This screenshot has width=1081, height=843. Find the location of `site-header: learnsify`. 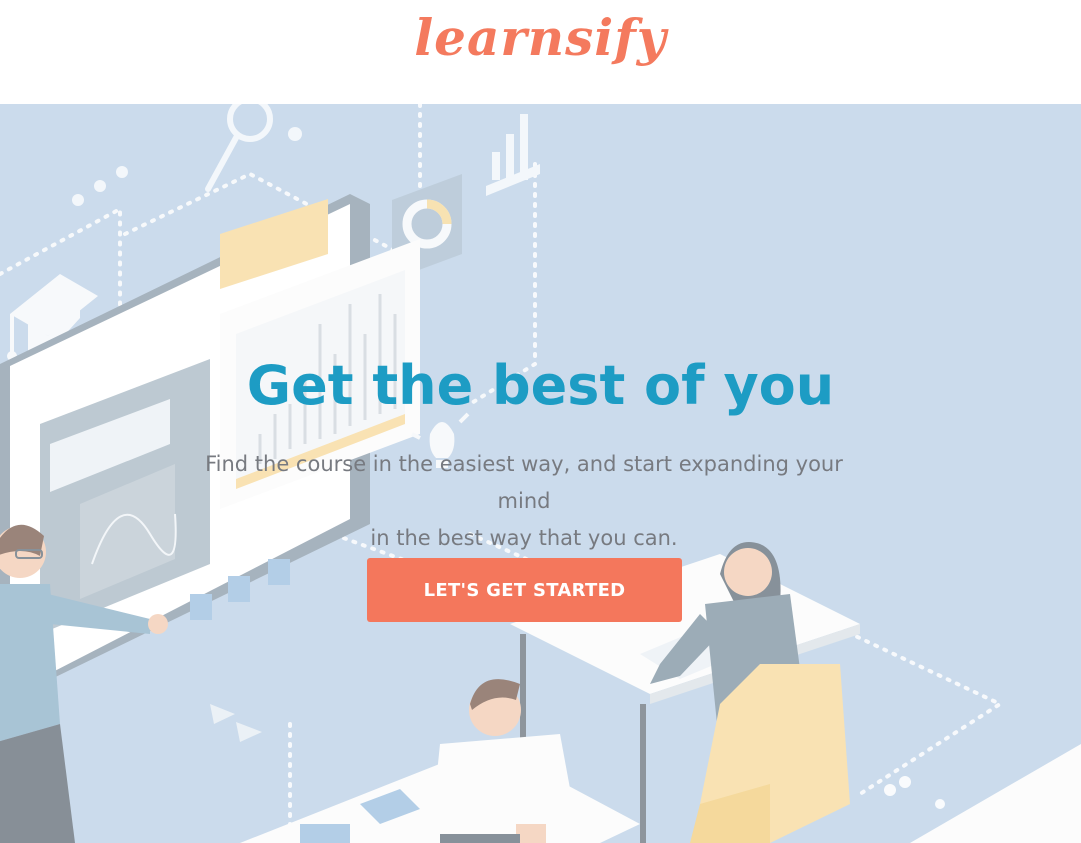

site-header: learnsify is located at coordinates (540, 52).